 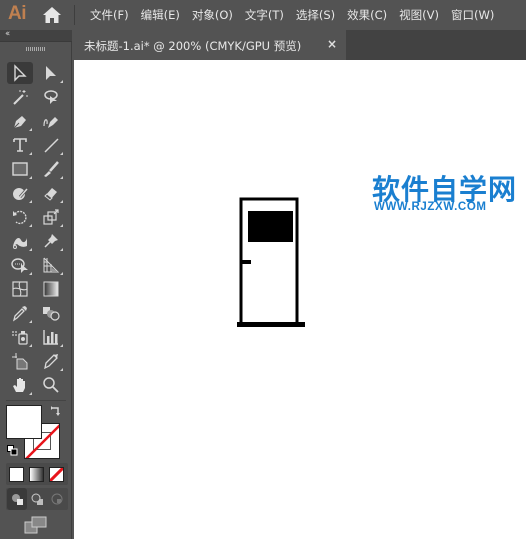 I want to click on blend-icon, so click(x=51, y=314).